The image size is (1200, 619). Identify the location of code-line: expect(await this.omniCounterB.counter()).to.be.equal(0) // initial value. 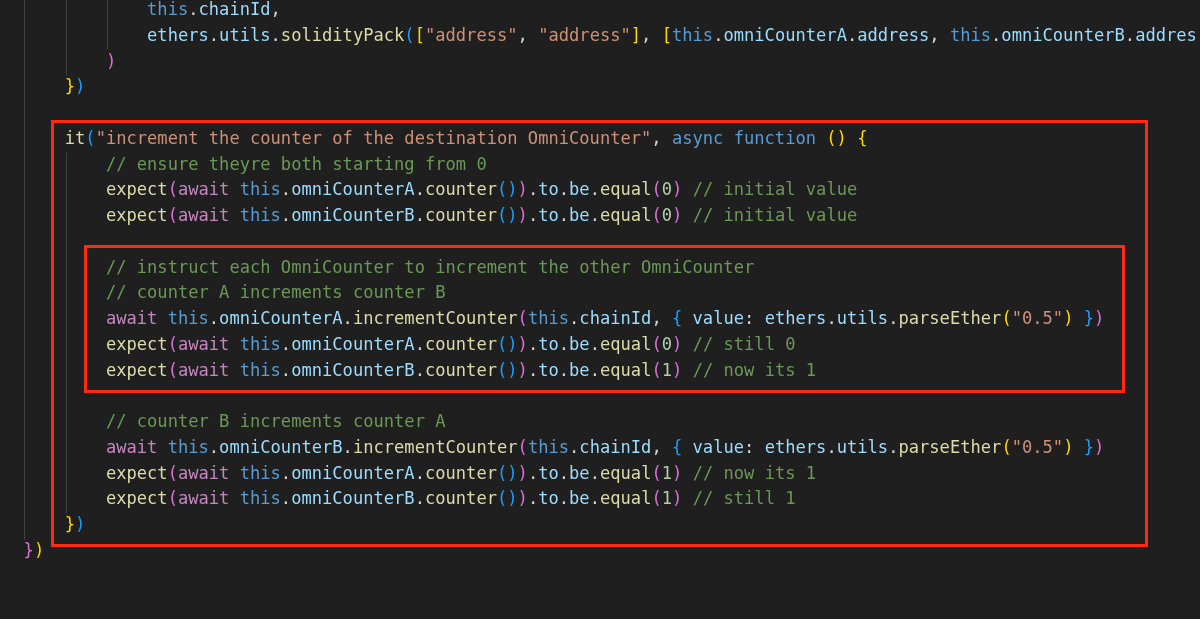
(481, 215).